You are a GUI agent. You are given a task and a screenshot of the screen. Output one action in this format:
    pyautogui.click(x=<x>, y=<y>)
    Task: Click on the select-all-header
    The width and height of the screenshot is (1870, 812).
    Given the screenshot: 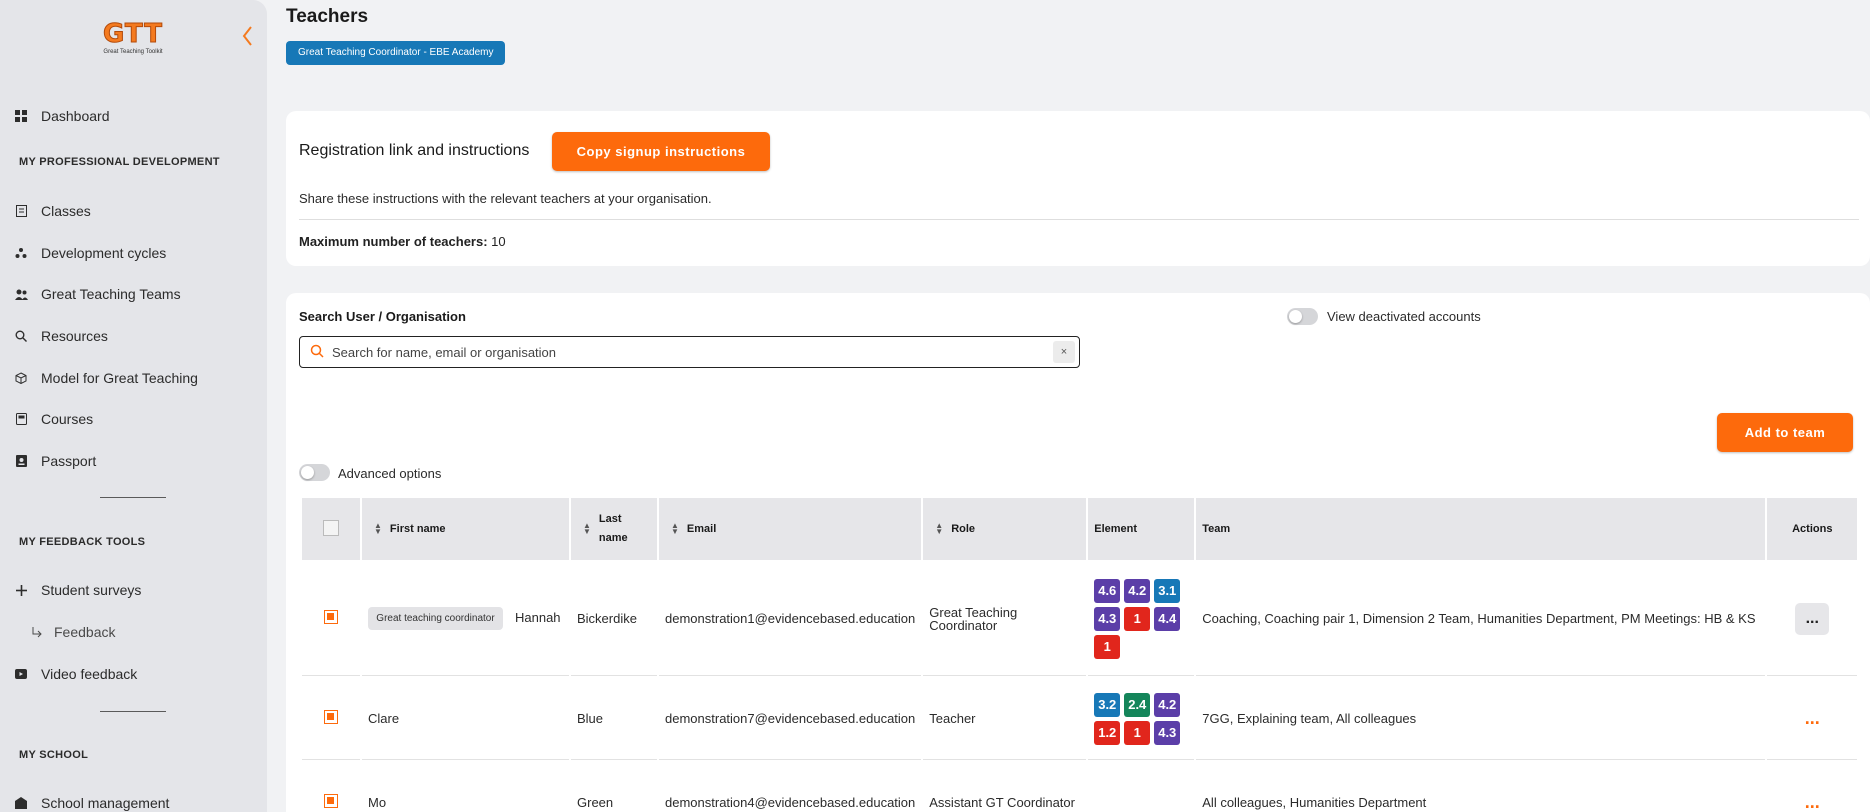 What is the action you would take?
    pyautogui.click(x=331, y=529)
    